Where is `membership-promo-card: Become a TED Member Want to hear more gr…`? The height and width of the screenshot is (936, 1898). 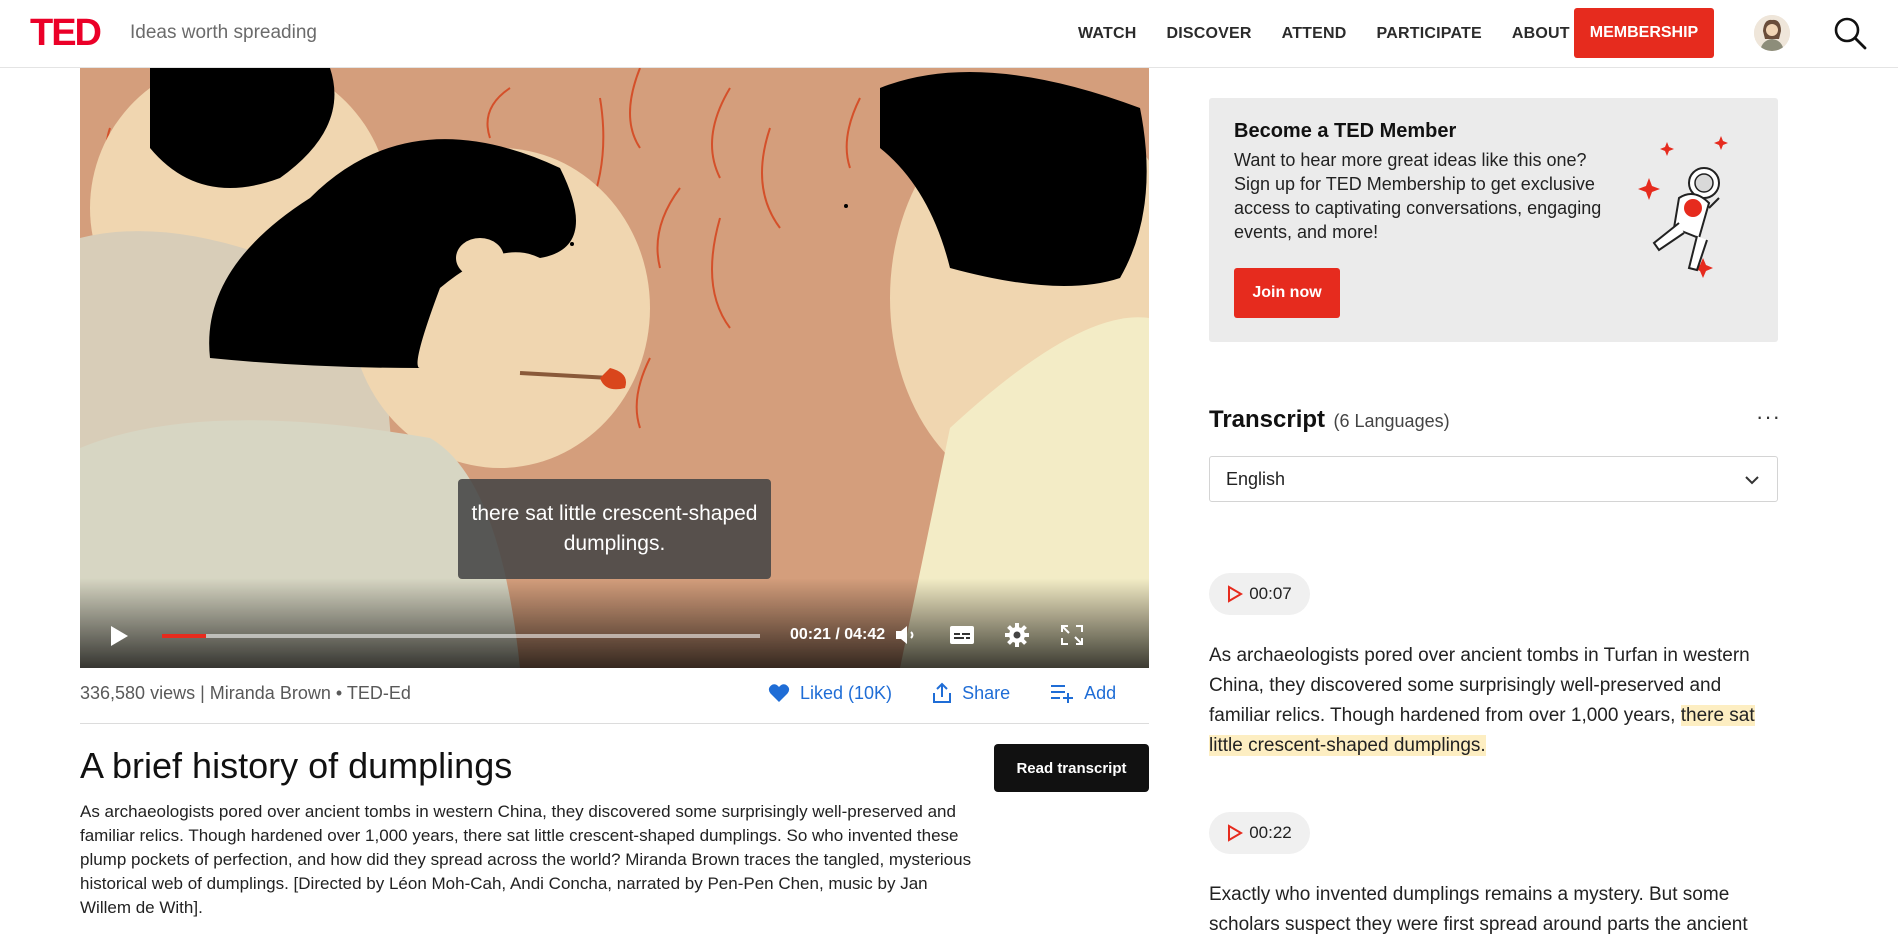
membership-promo-card: Become a TED Member Want to hear more gr… is located at coordinates (1493, 220).